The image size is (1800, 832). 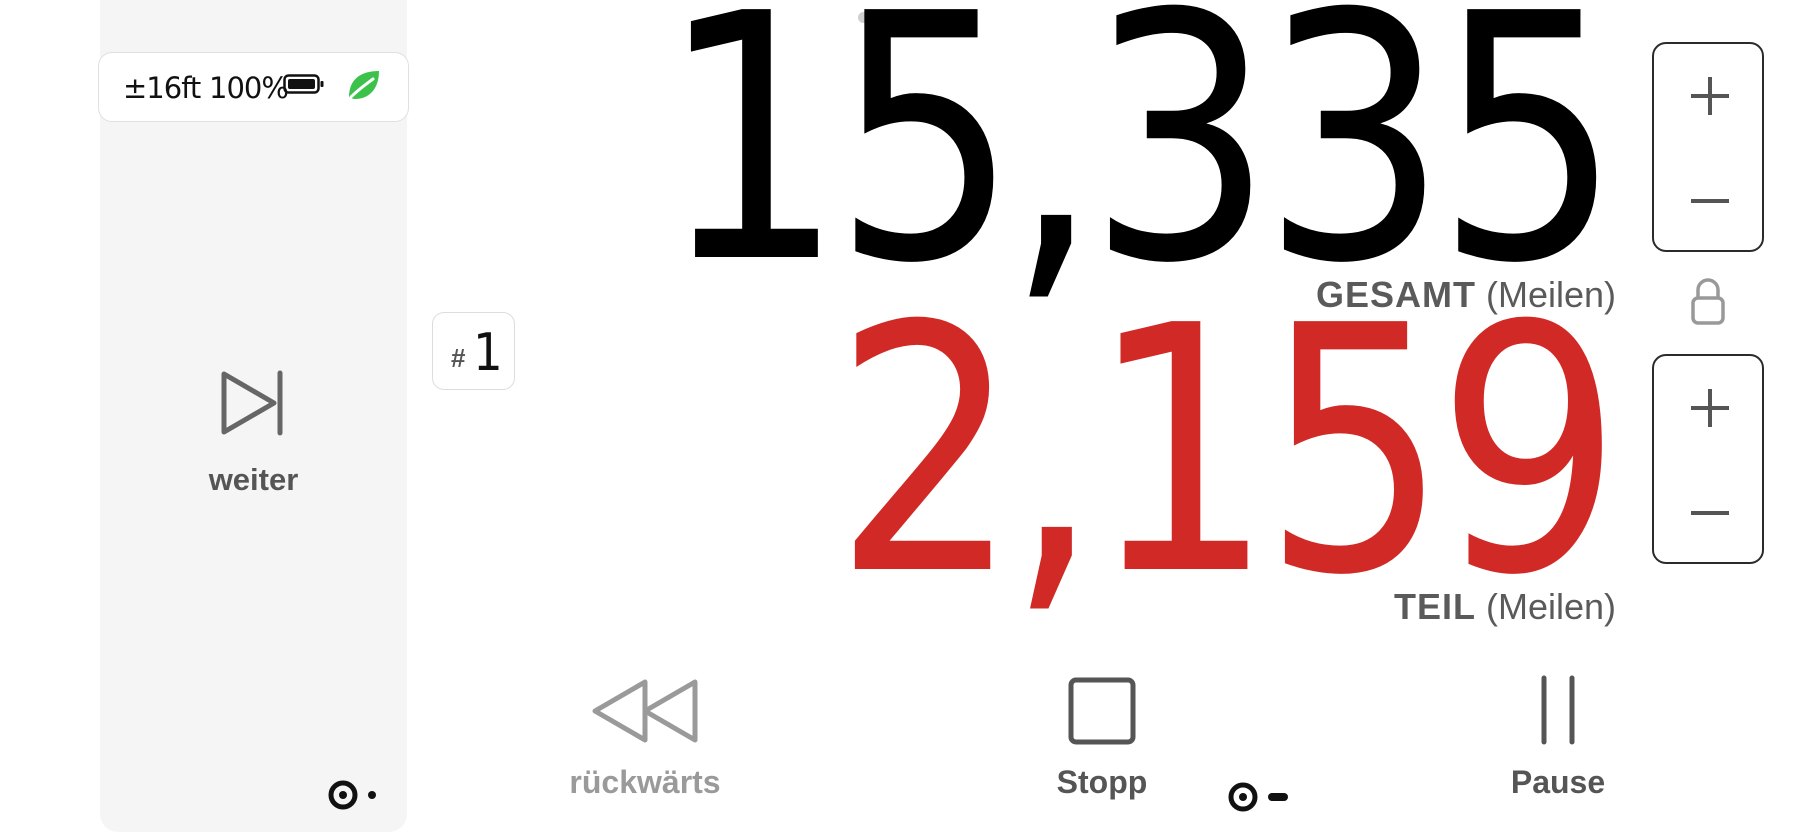 What do you see at coordinates (249, 88) in the screenshot?
I see `battery-percent: 100%` at bounding box center [249, 88].